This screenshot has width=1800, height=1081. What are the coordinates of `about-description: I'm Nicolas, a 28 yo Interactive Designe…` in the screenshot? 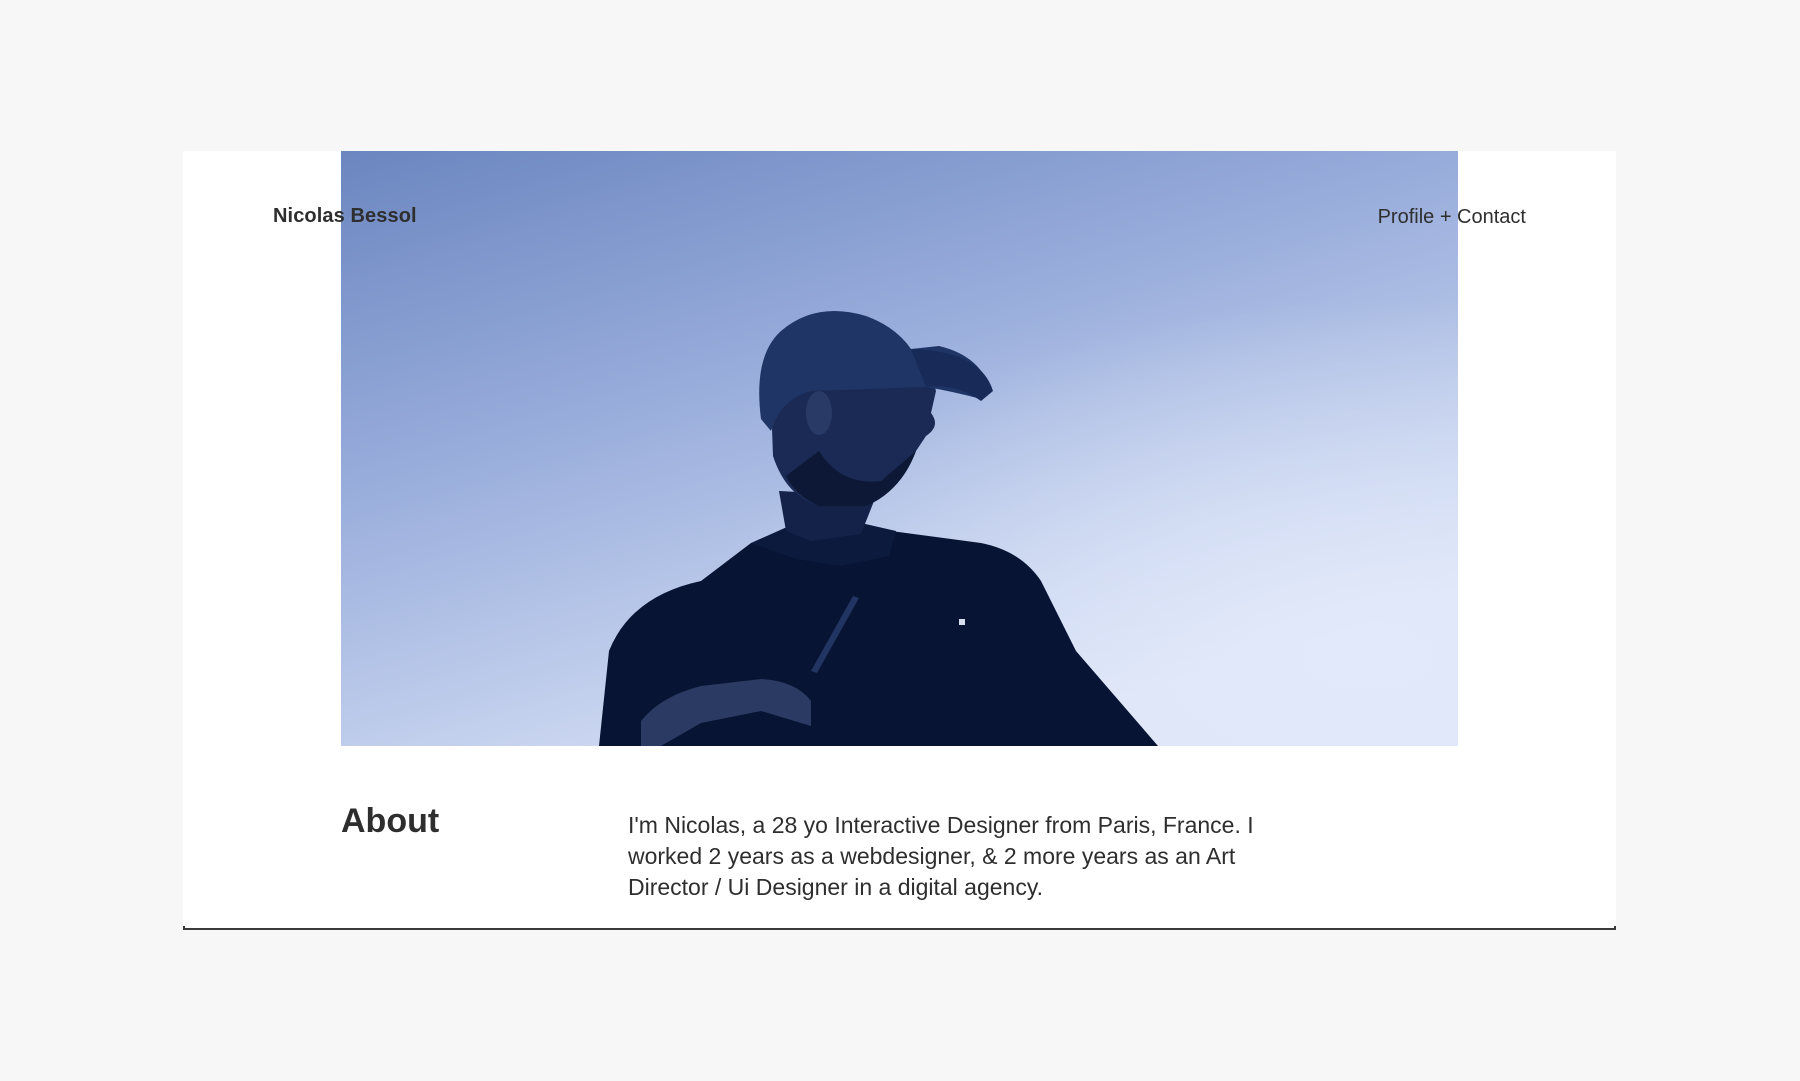 It's located at (941, 856).